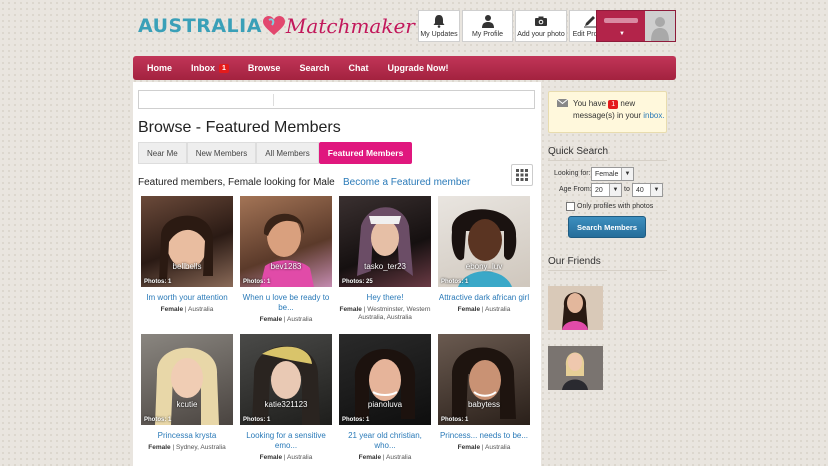 This screenshot has height=466, width=828. I want to click on nav-upgrade: Upgrade Now!, so click(417, 68).